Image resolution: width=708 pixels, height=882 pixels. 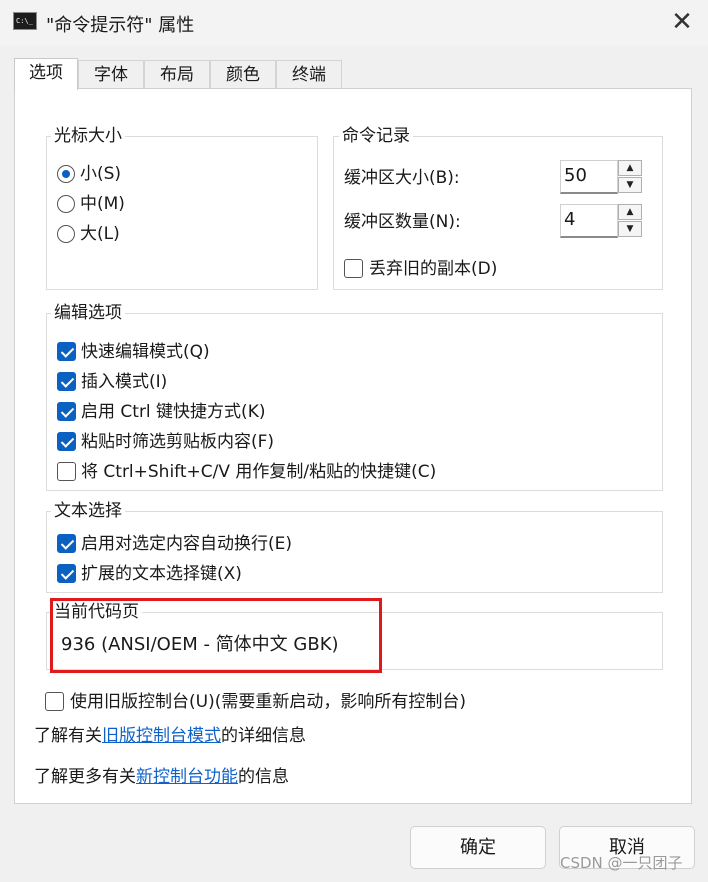 I want to click on extended-selection-keys-label: 扩展的文本选择键(X), so click(x=161, y=574).